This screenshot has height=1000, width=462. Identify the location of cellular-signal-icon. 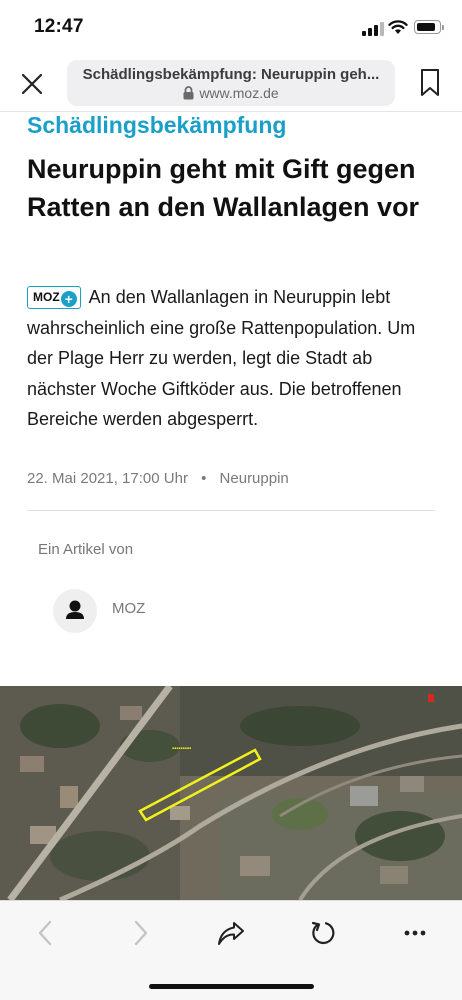
(373, 29).